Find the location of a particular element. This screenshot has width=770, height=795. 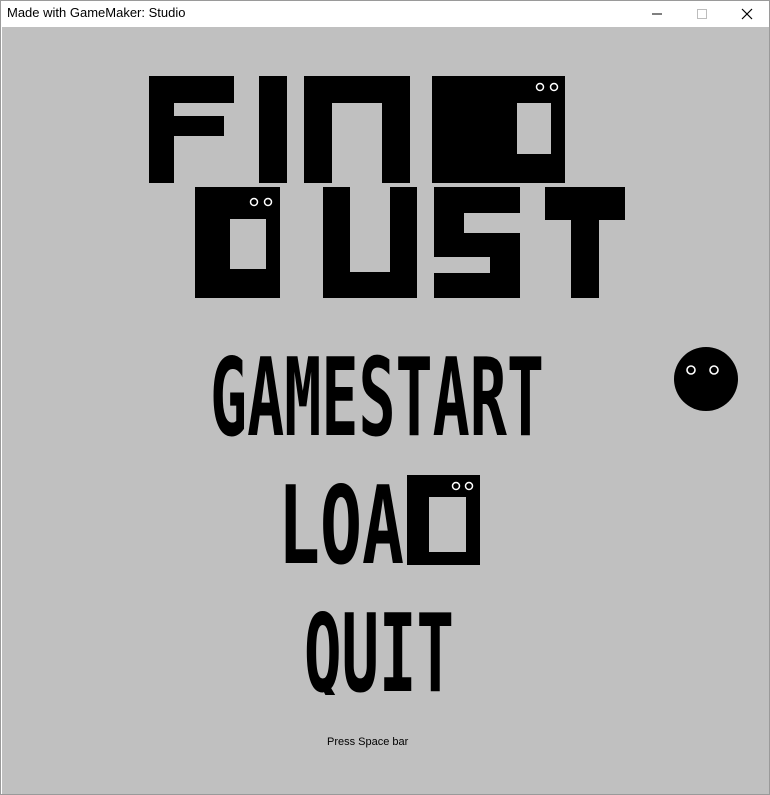

menu-item-quit-label: QUIT is located at coordinates (379, 649).